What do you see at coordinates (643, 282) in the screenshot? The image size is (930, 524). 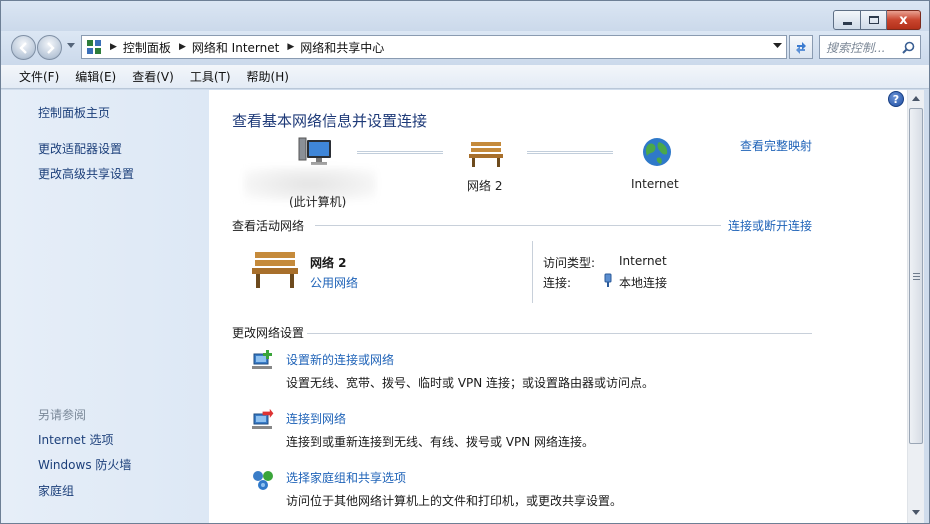 I see `local-connection-link: 本地连接` at bounding box center [643, 282].